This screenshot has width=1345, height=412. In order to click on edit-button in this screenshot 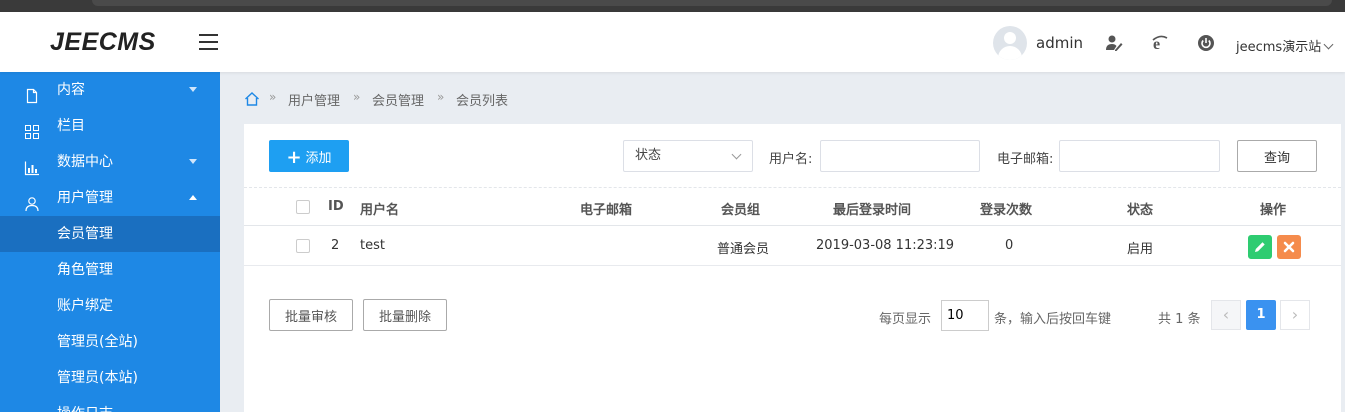, I will do `click(1260, 247)`.